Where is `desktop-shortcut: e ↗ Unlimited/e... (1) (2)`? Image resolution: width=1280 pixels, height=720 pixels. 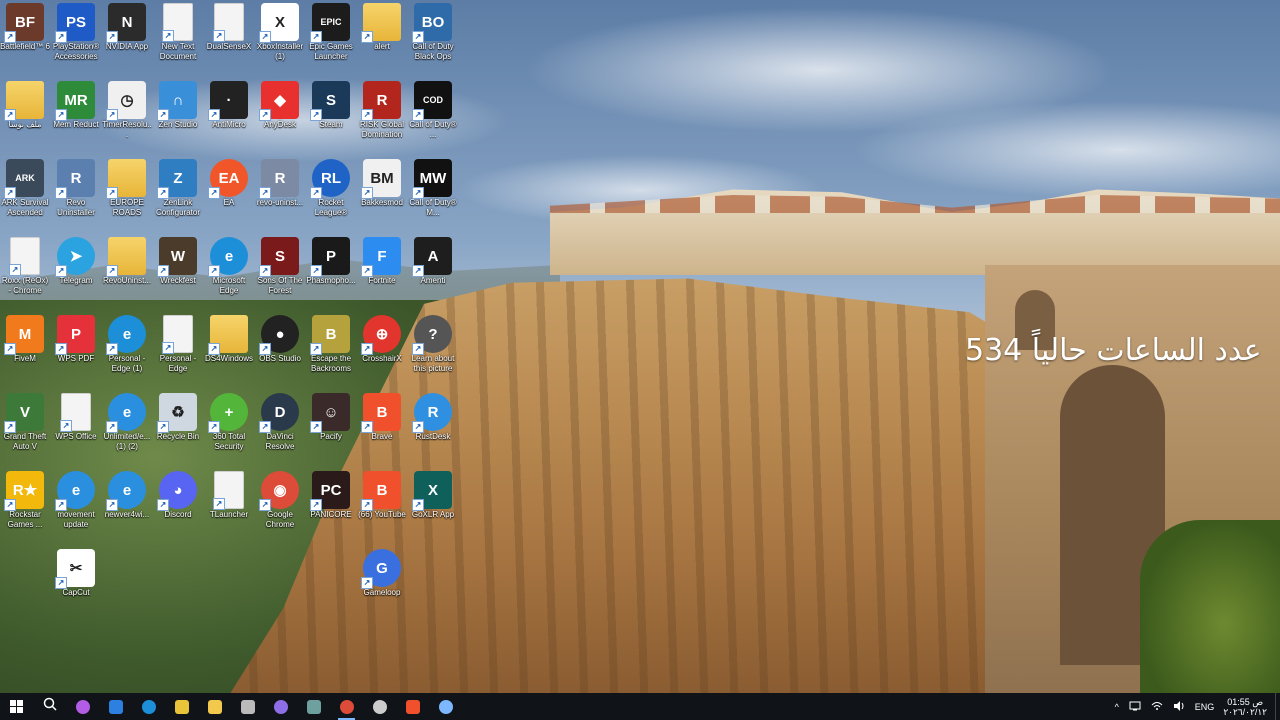 desktop-shortcut: e ↗ Unlimited/e... (1) (2) is located at coordinates (127, 428).